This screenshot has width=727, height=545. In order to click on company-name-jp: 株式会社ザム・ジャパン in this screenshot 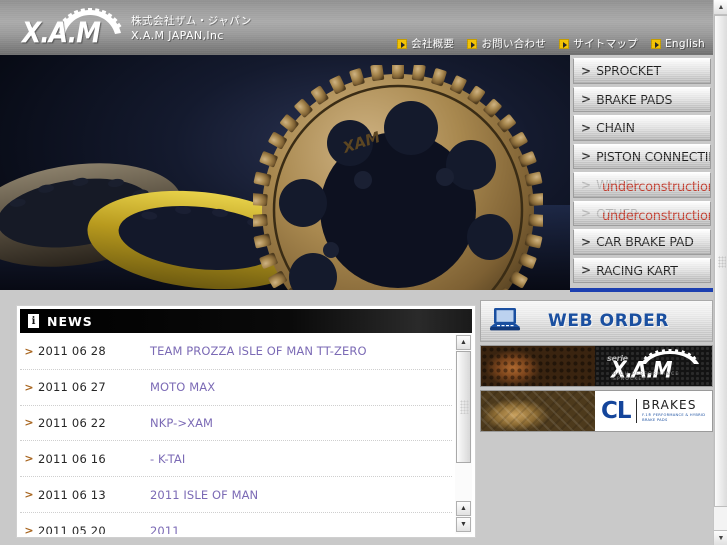, I will do `click(191, 21)`.